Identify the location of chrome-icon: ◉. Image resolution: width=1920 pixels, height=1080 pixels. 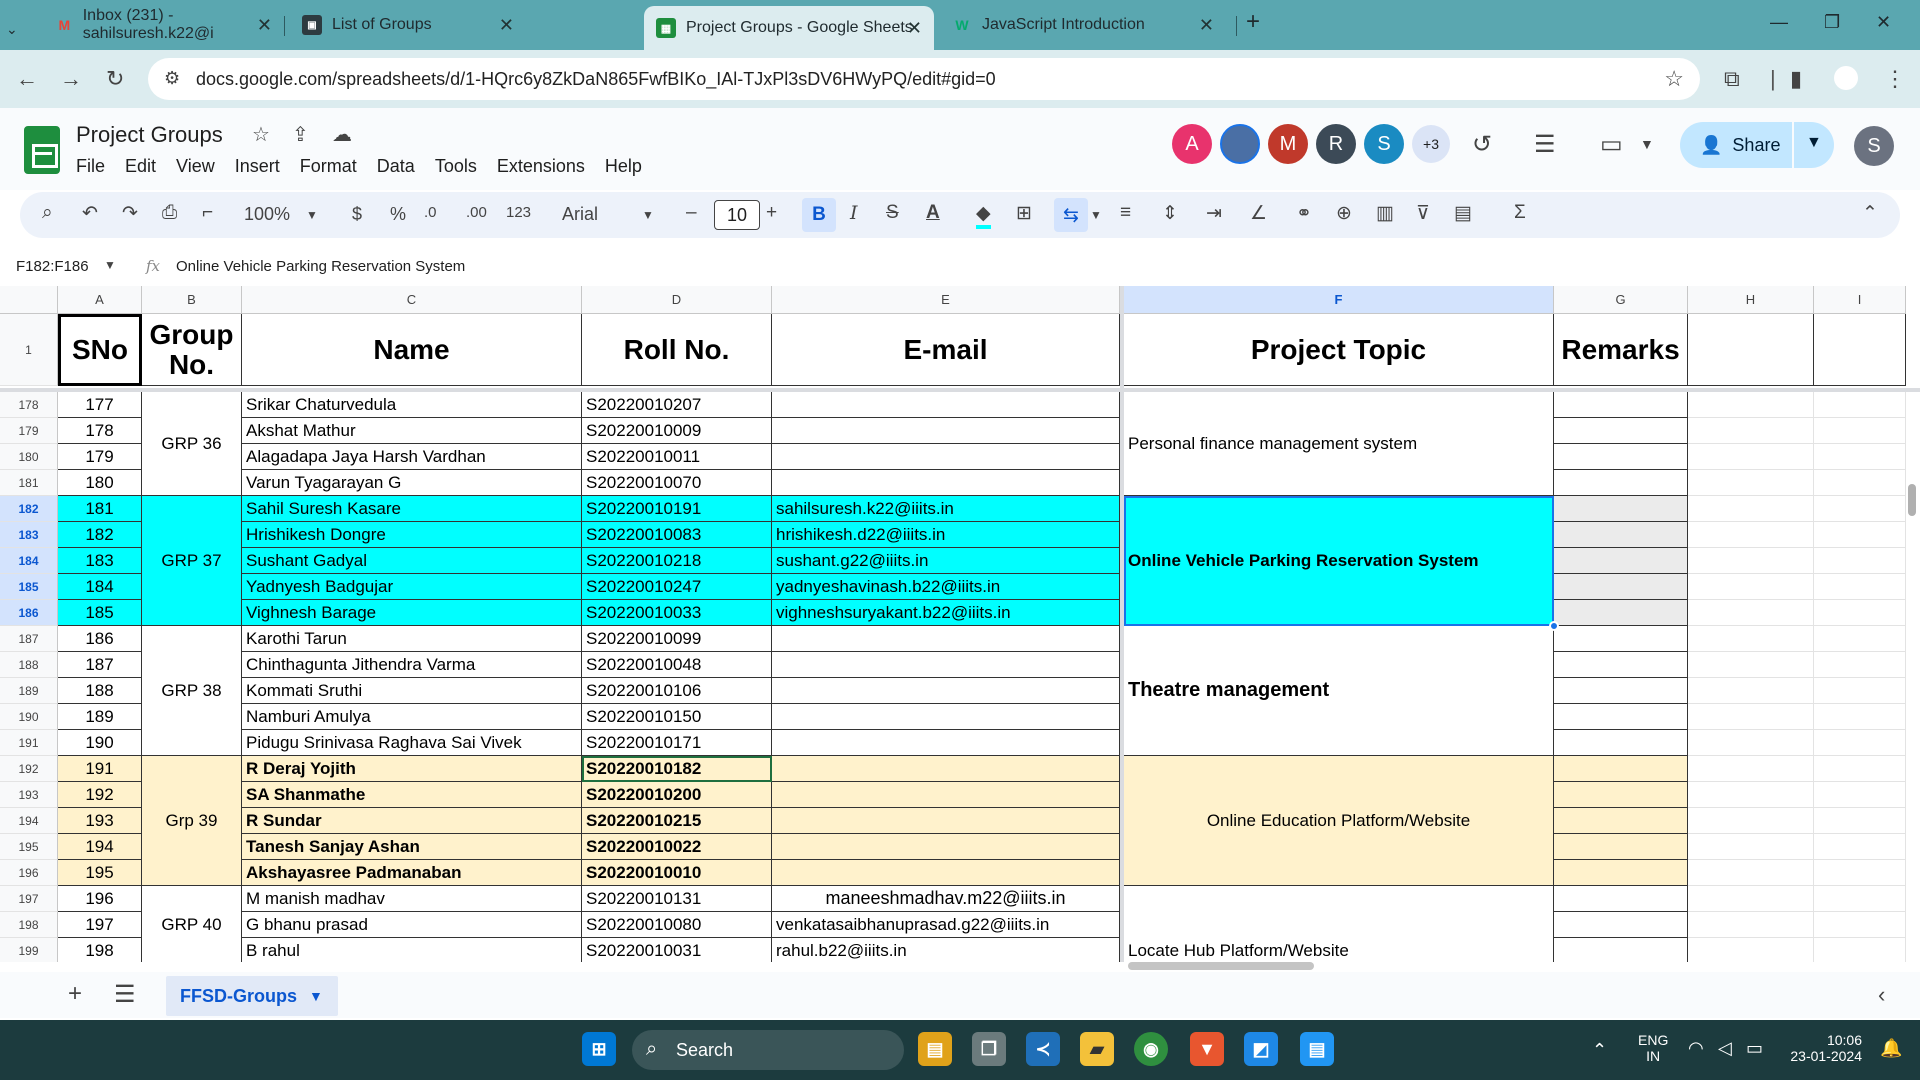
(1151, 1049).